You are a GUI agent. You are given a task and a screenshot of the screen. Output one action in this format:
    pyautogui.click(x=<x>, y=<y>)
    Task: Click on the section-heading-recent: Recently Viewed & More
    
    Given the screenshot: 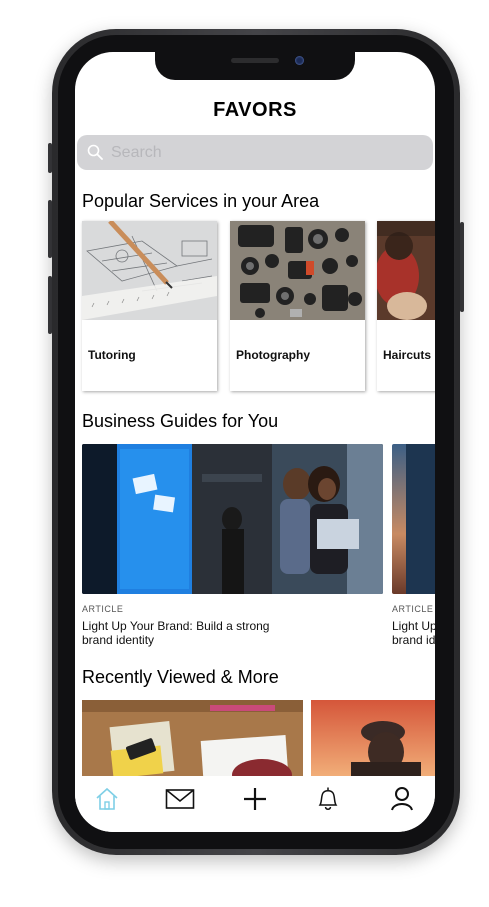 What is the action you would take?
    pyautogui.click(x=180, y=677)
    